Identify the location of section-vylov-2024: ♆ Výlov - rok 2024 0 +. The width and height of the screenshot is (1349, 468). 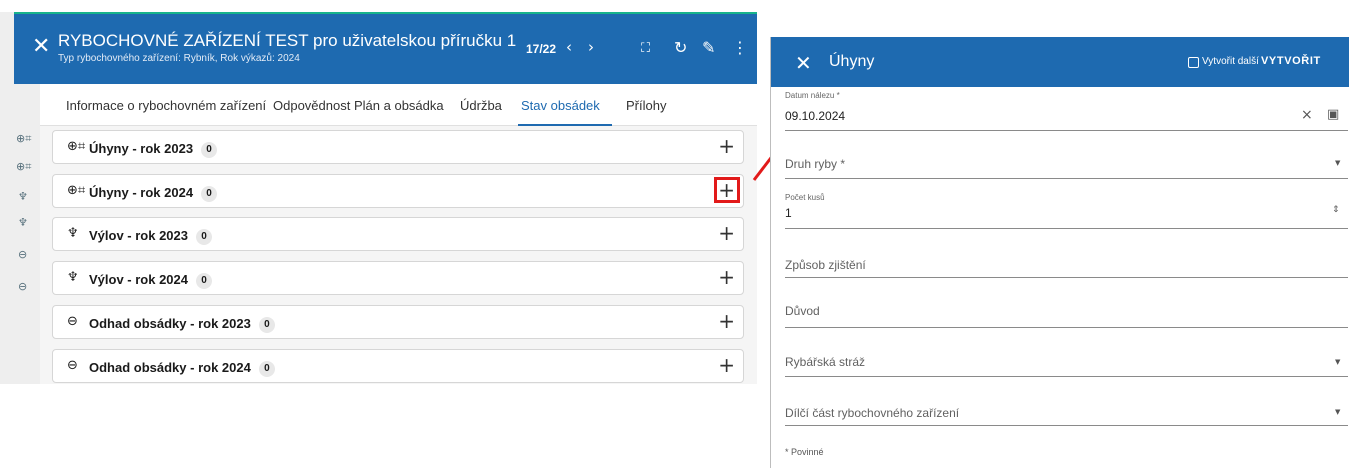
(398, 278).